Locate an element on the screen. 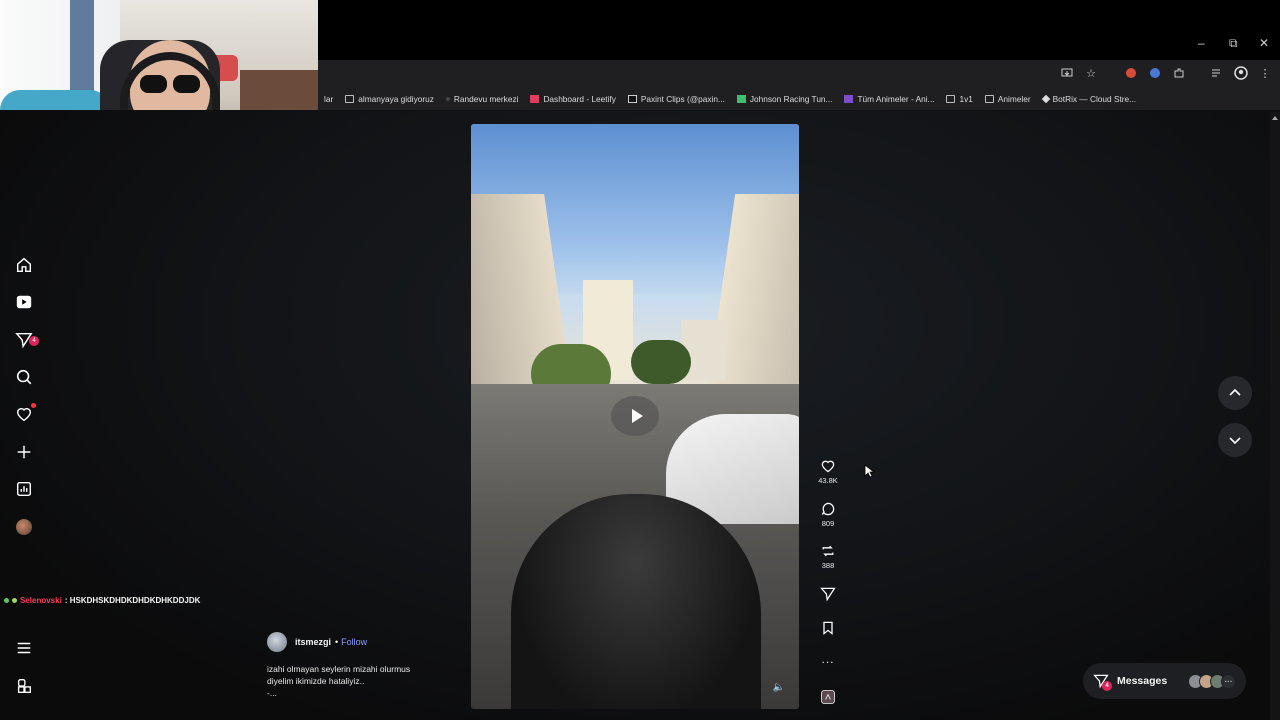  volume-icon: 🔈 is located at coordinates (779, 687).